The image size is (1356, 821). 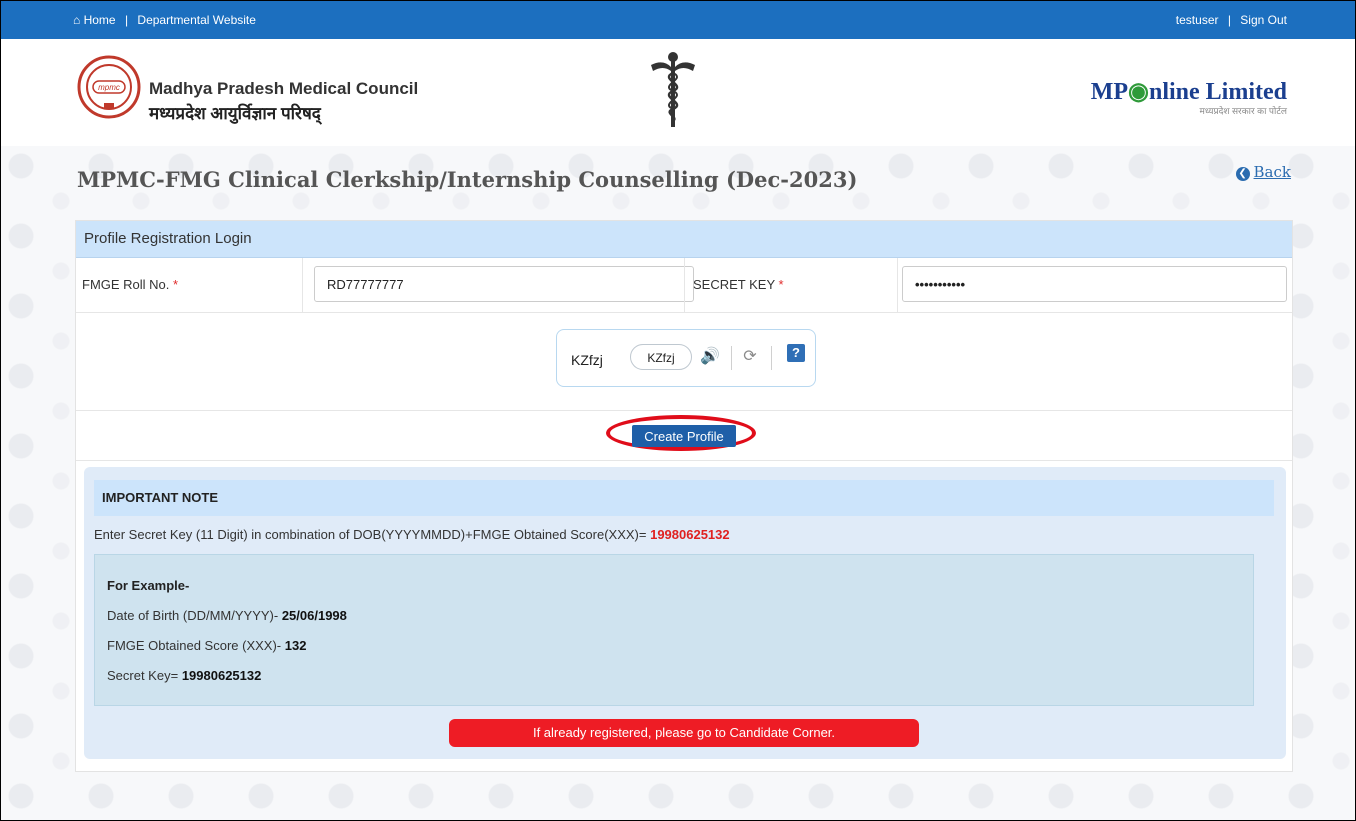 I want to click on panel-heading: Profile Registration Login, so click(x=684, y=239).